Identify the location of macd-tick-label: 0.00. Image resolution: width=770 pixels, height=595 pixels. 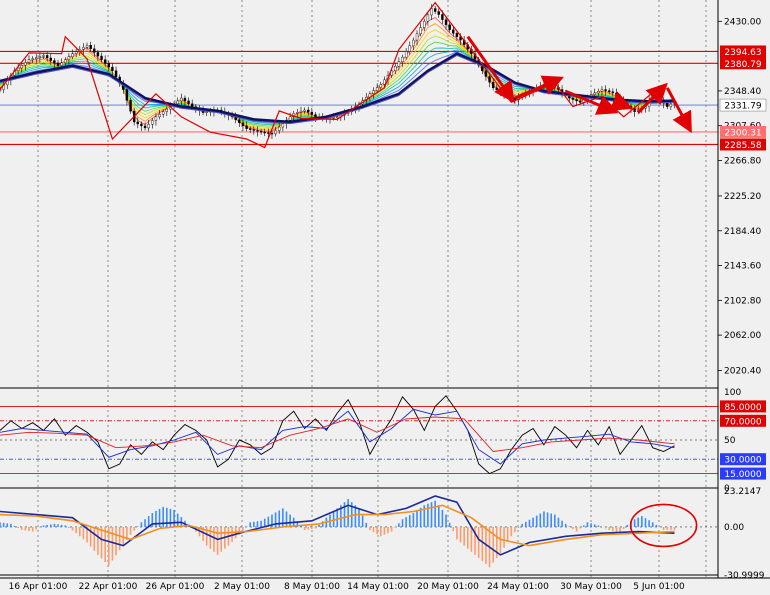
(734, 528).